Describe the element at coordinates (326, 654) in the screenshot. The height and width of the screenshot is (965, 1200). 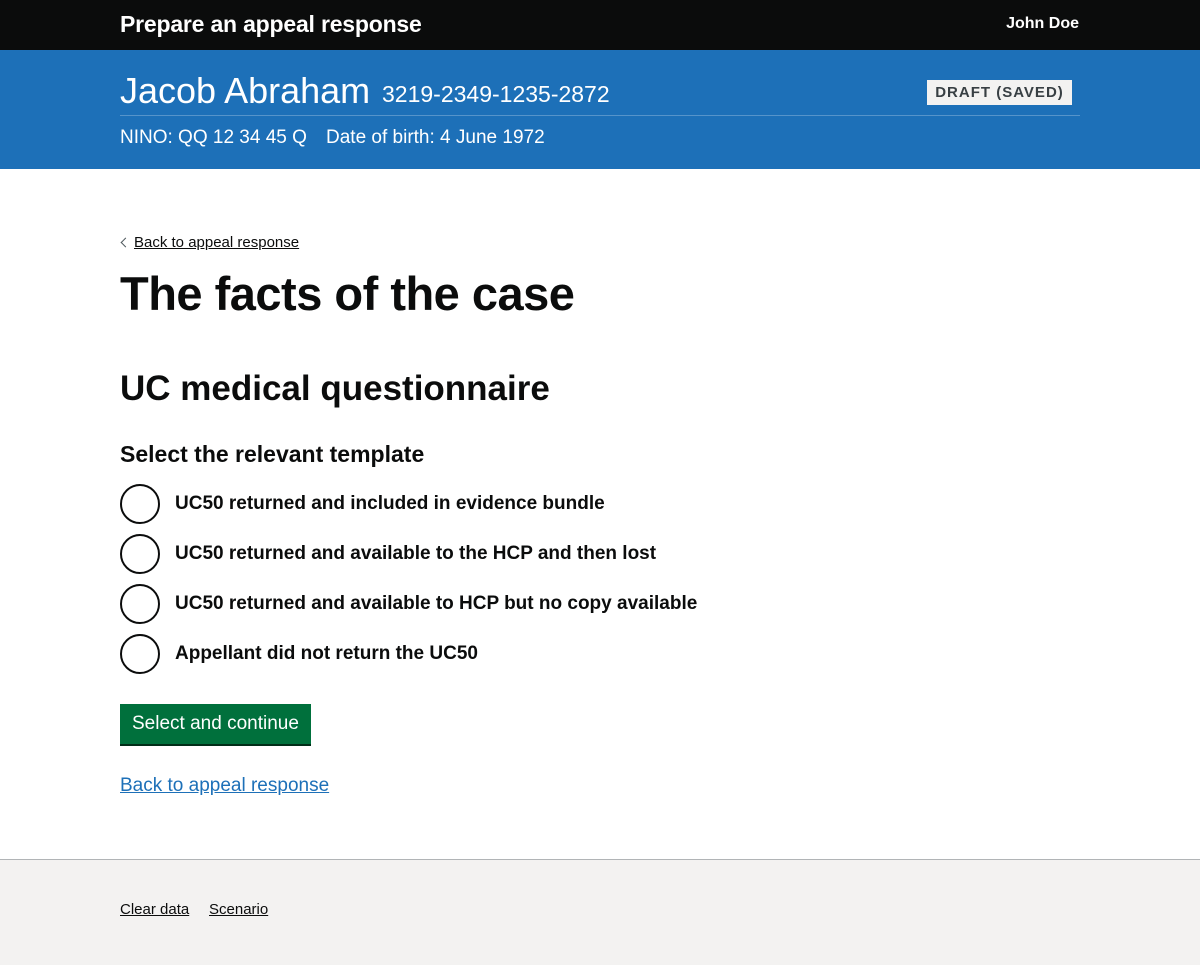
I see `radio-label: Appellant did not return the UC50` at that location.